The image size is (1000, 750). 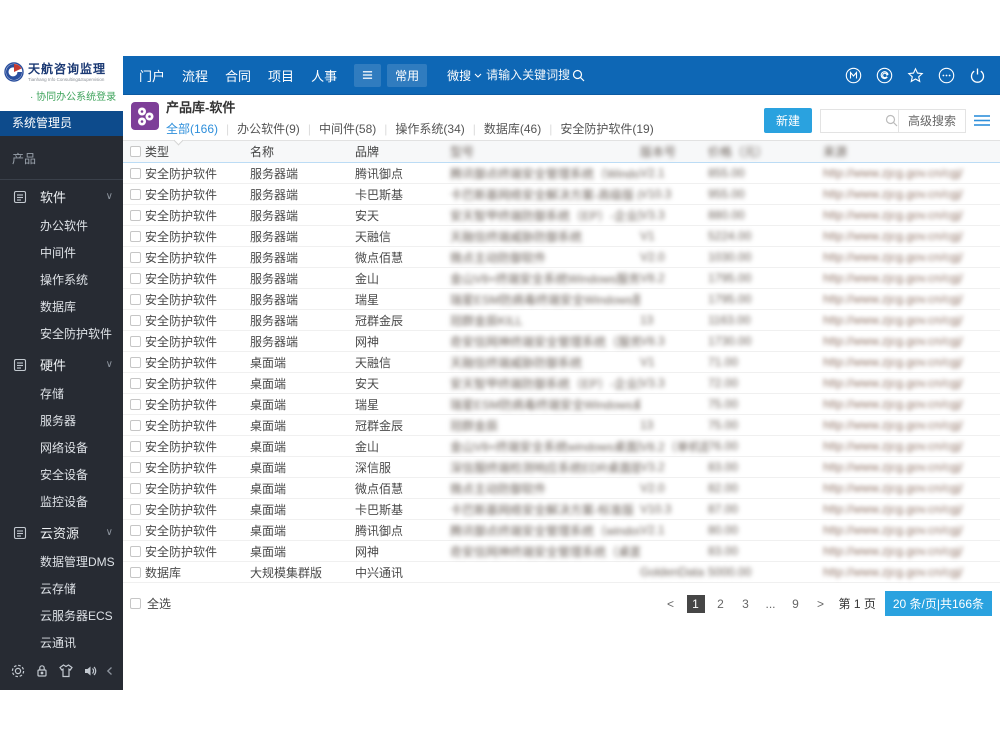 I want to click on sidebar-item-3-1: 数据管理DMS, so click(x=61, y=562).